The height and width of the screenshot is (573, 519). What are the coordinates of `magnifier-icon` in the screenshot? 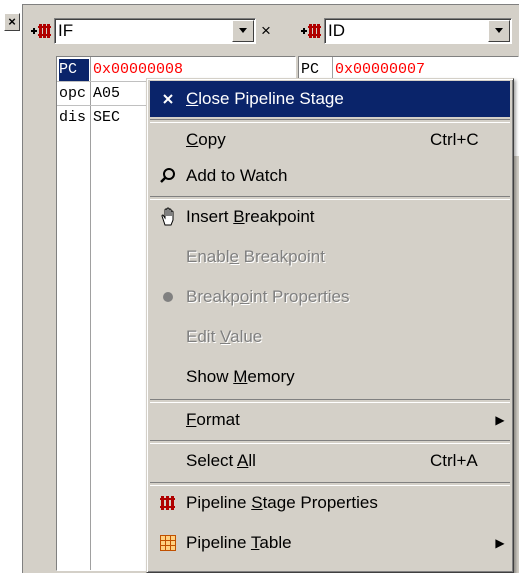 It's located at (168, 176).